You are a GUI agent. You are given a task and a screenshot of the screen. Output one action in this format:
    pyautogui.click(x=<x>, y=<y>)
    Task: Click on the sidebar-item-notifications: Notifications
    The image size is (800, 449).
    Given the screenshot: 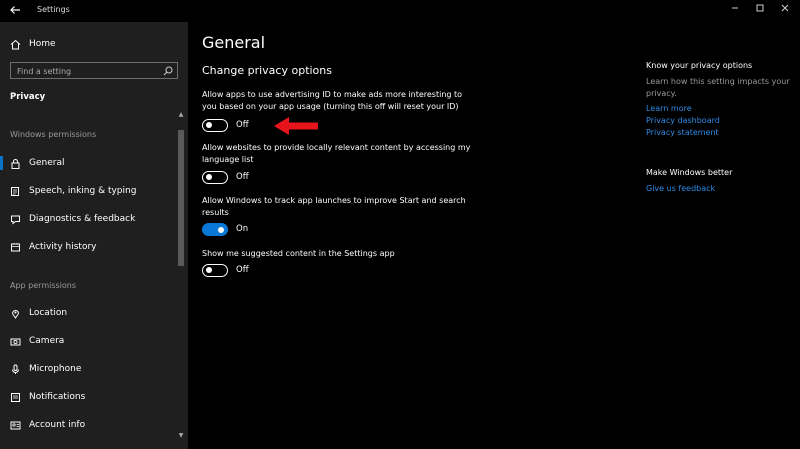 What is the action you would take?
    pyautogui.click(x=47, y=397)
    